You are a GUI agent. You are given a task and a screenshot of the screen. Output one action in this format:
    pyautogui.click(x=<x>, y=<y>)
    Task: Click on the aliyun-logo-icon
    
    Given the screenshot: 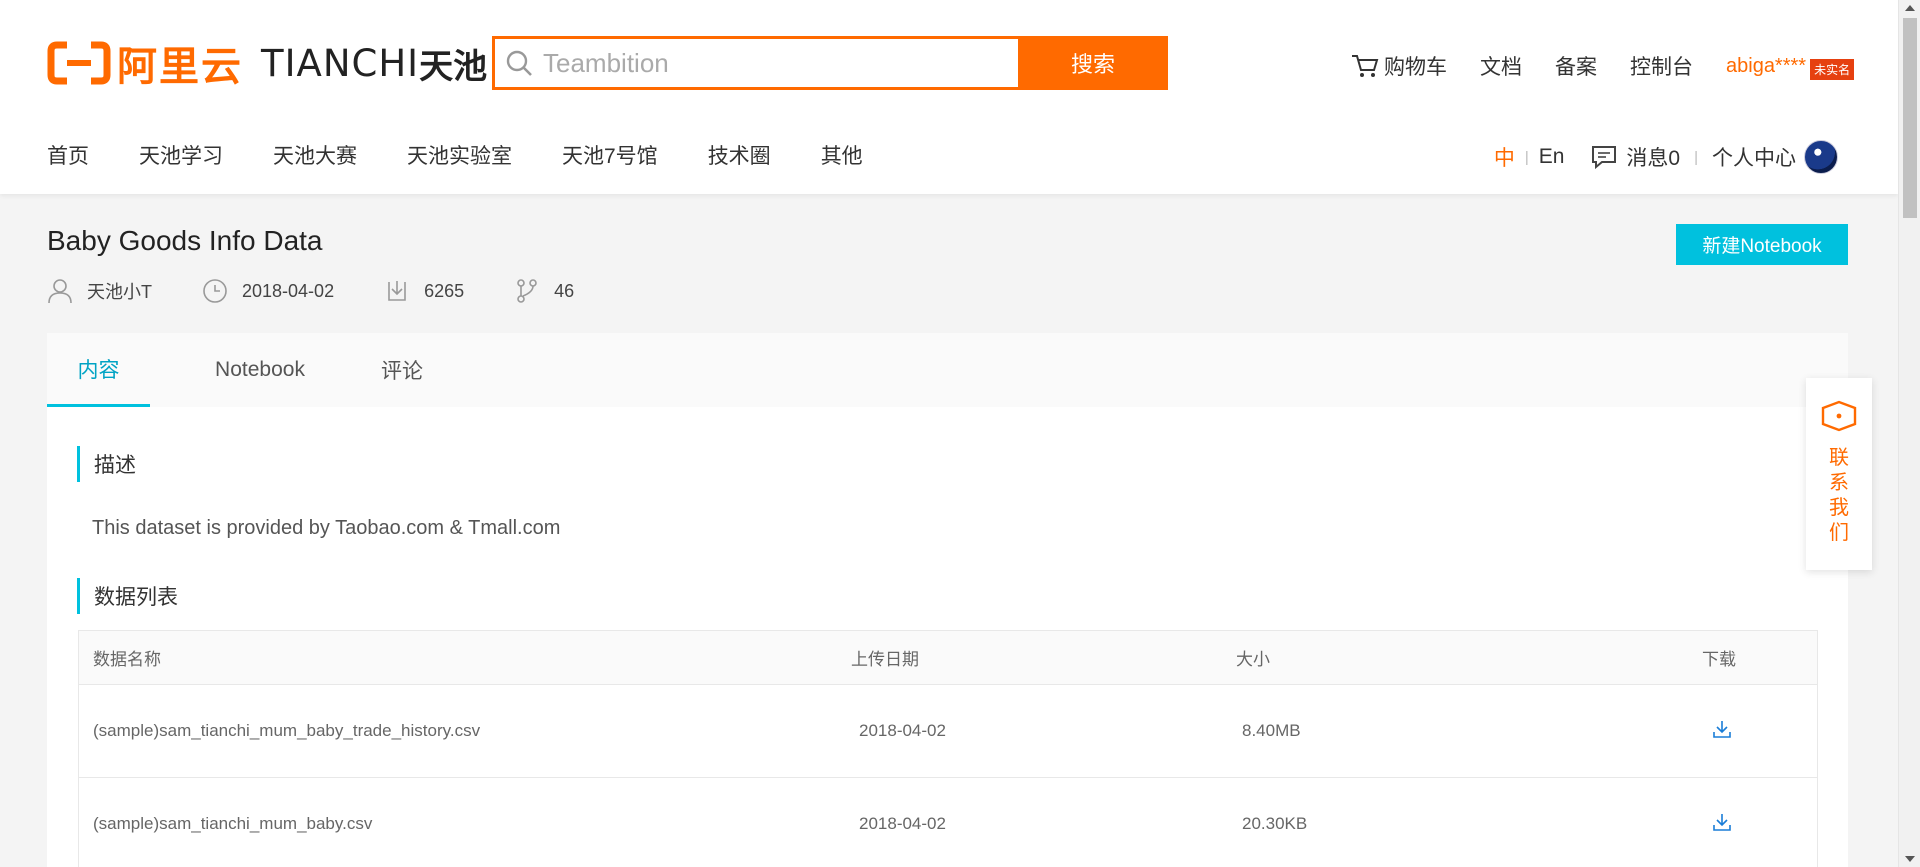 What is the action you would take?
    pyautogui.click(x=79, y=63)
    